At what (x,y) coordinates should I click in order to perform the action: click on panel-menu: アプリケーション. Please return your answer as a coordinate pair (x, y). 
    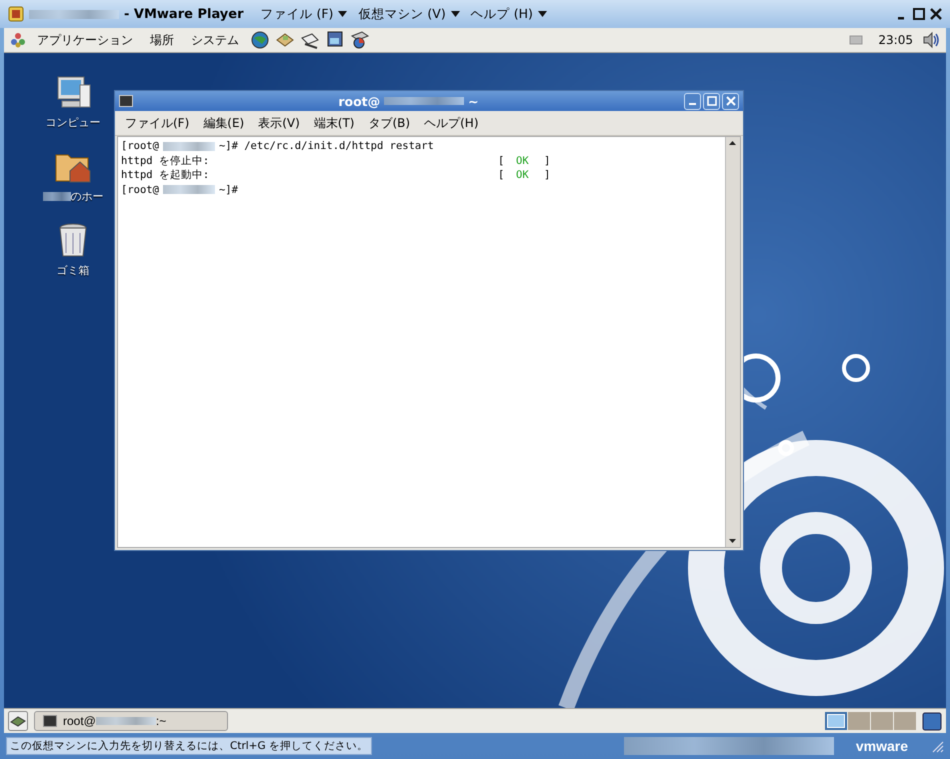
    Looking at the image, I should click on (85, 40).